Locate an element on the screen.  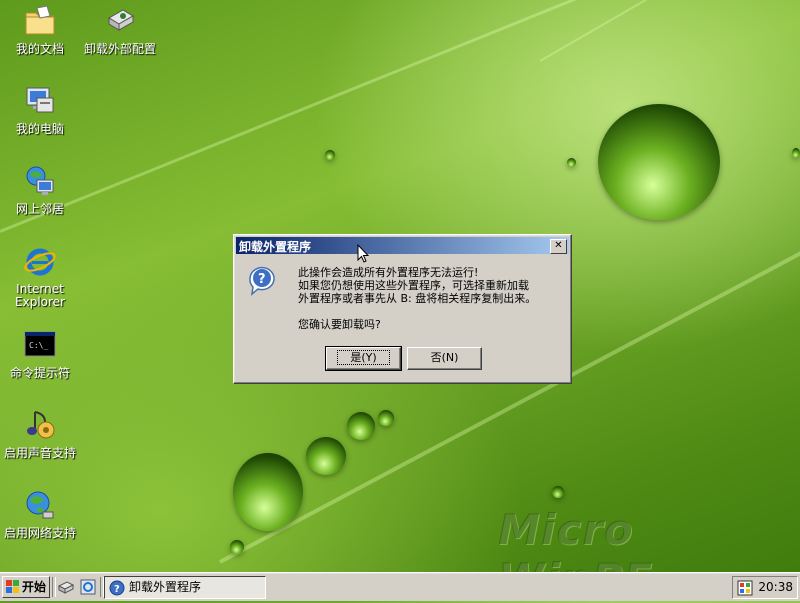
desktop-icon-internet-explorer: Internet Explorer is located at coordinates (40, 276).